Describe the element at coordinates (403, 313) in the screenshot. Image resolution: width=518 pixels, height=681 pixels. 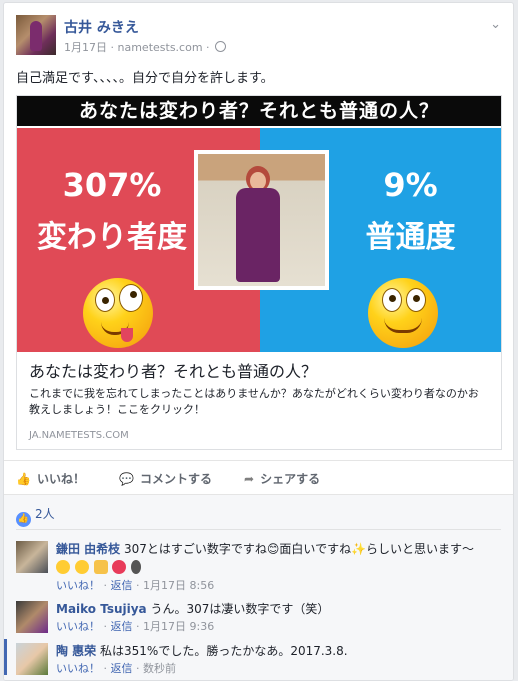
I see `smile-face-icon` at that location.